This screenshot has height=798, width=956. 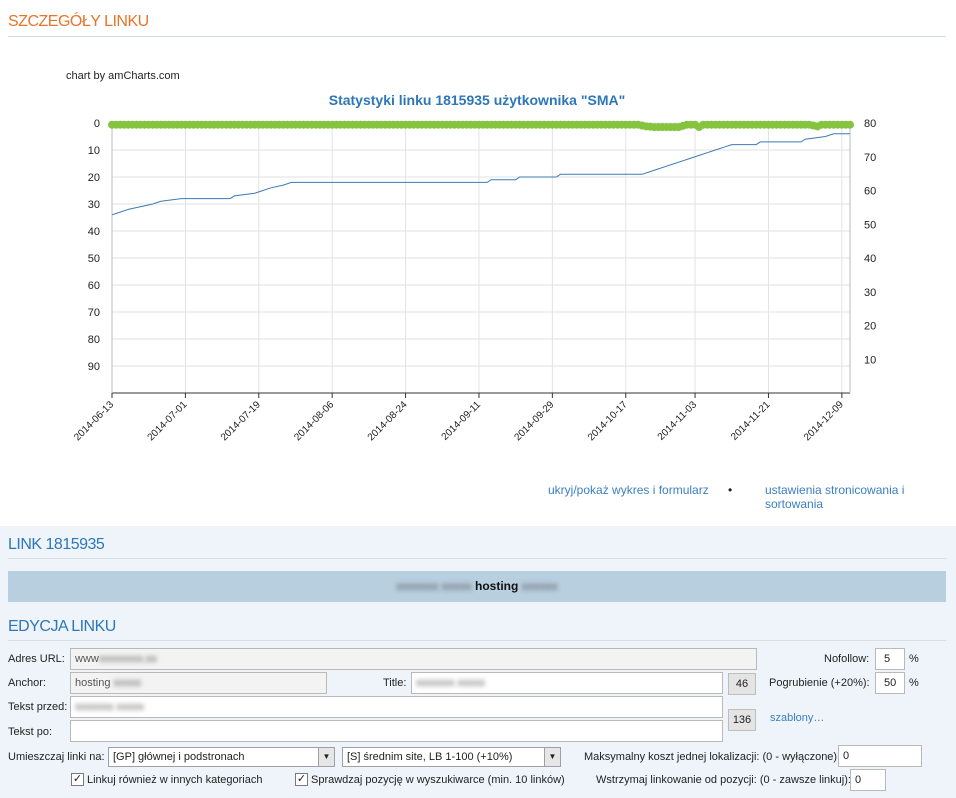 What do you see at coordinates (890, 683) in the screenshot?
I see `bold-input: 50` at bounding box center [890, 683].